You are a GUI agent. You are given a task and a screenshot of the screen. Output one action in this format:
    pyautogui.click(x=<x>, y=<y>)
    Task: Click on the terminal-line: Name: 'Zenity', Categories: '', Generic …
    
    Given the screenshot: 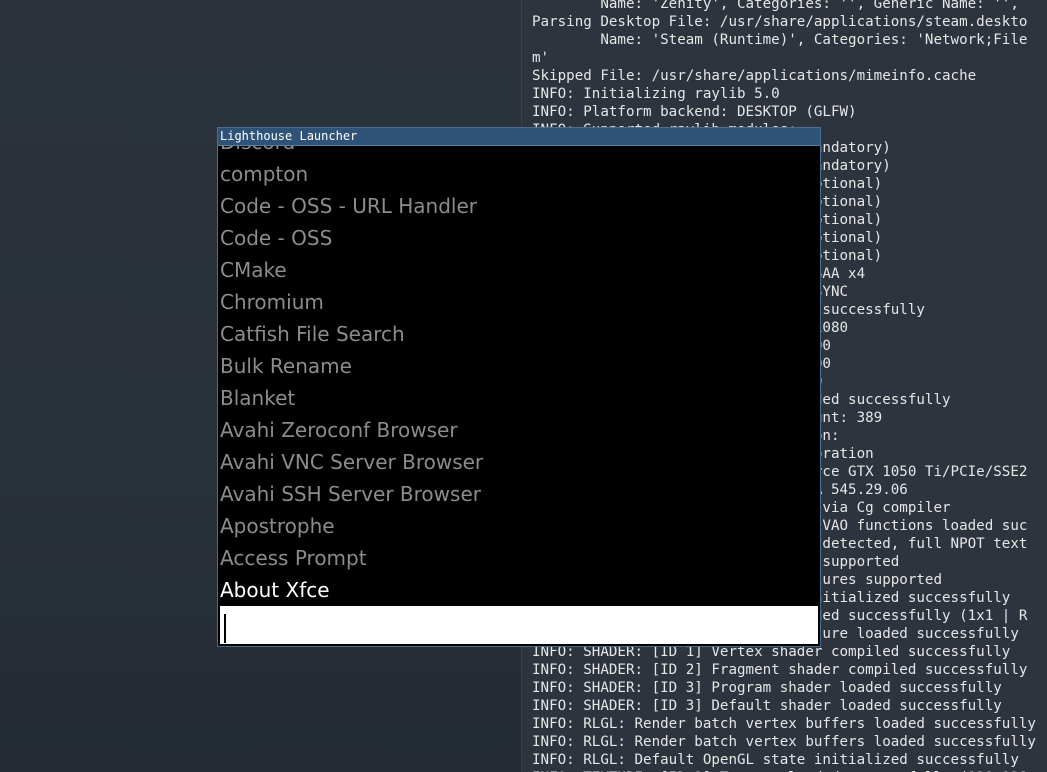 What is the action you would take?
    pyautogui.click(x=775, y=6)
    